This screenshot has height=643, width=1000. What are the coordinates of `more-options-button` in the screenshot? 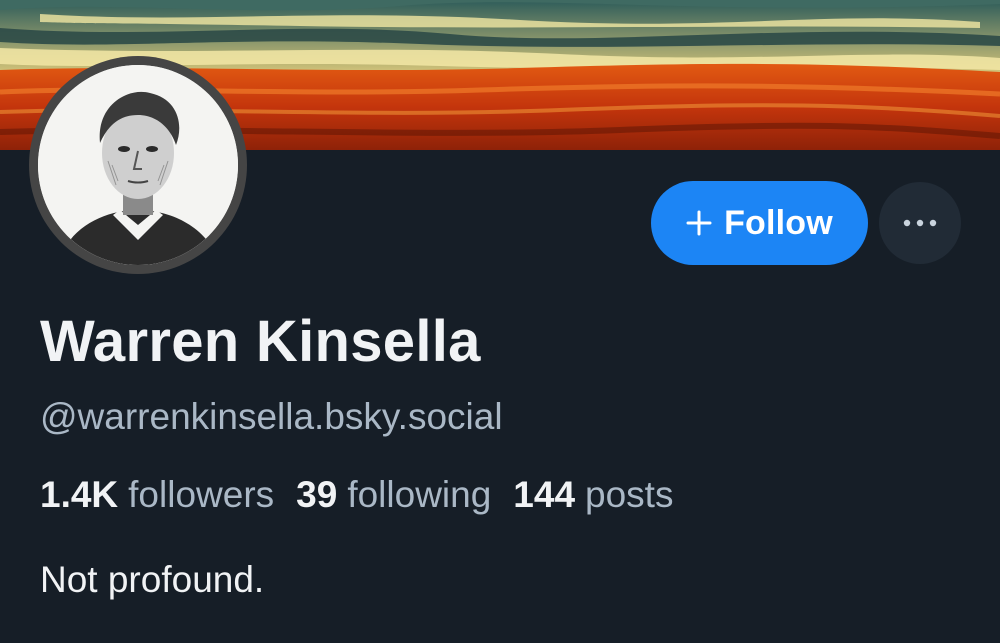 It's located at (920, 223).